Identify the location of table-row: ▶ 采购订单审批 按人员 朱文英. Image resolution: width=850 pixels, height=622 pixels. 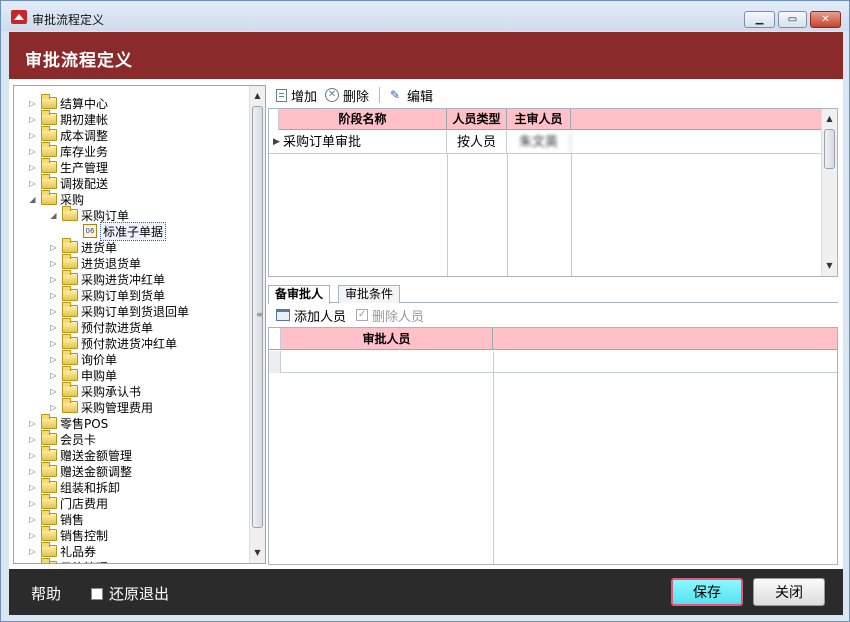
(545, 142).